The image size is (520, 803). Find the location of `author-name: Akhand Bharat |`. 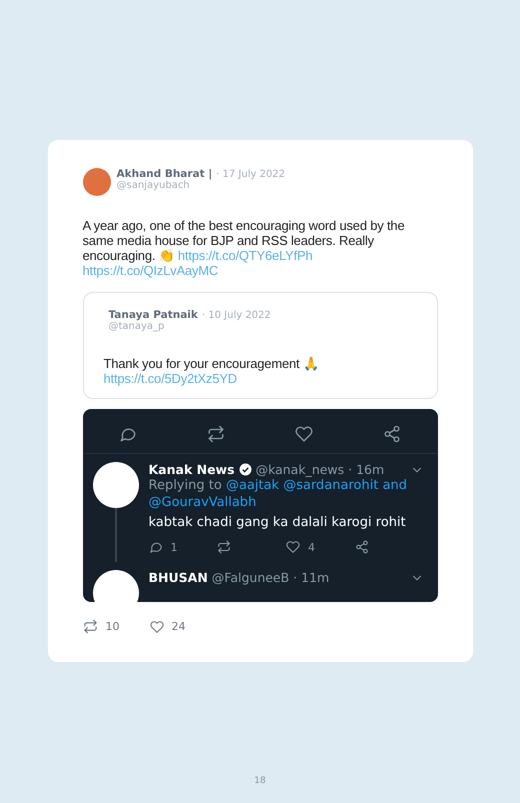

author-name: Akhand Bharat | is located at coordinates (164, 174).